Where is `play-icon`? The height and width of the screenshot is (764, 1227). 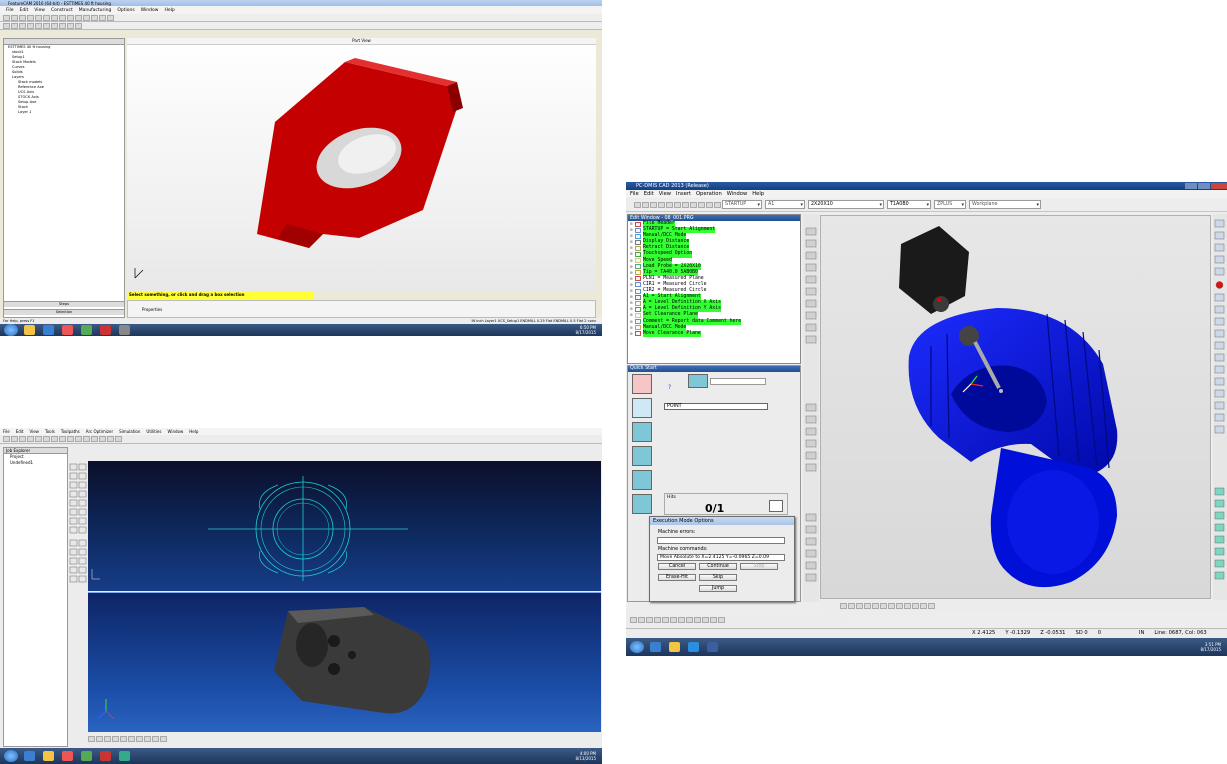
play-icon is located at coordinates (637, 204).